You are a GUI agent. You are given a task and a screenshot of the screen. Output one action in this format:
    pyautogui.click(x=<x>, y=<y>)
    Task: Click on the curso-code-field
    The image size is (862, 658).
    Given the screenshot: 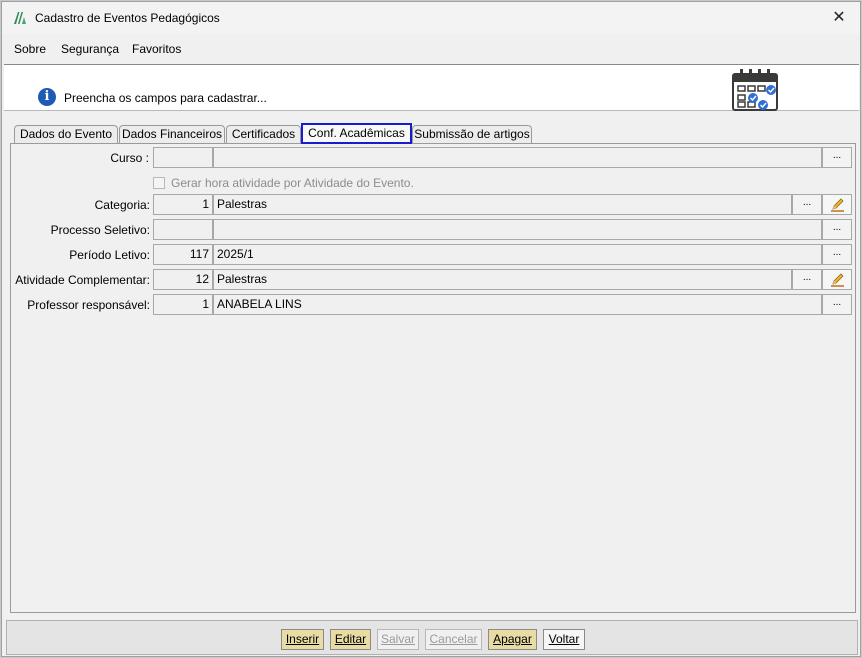 What is the action you would take?
    pyautogui.click(x=183, y=157)
    